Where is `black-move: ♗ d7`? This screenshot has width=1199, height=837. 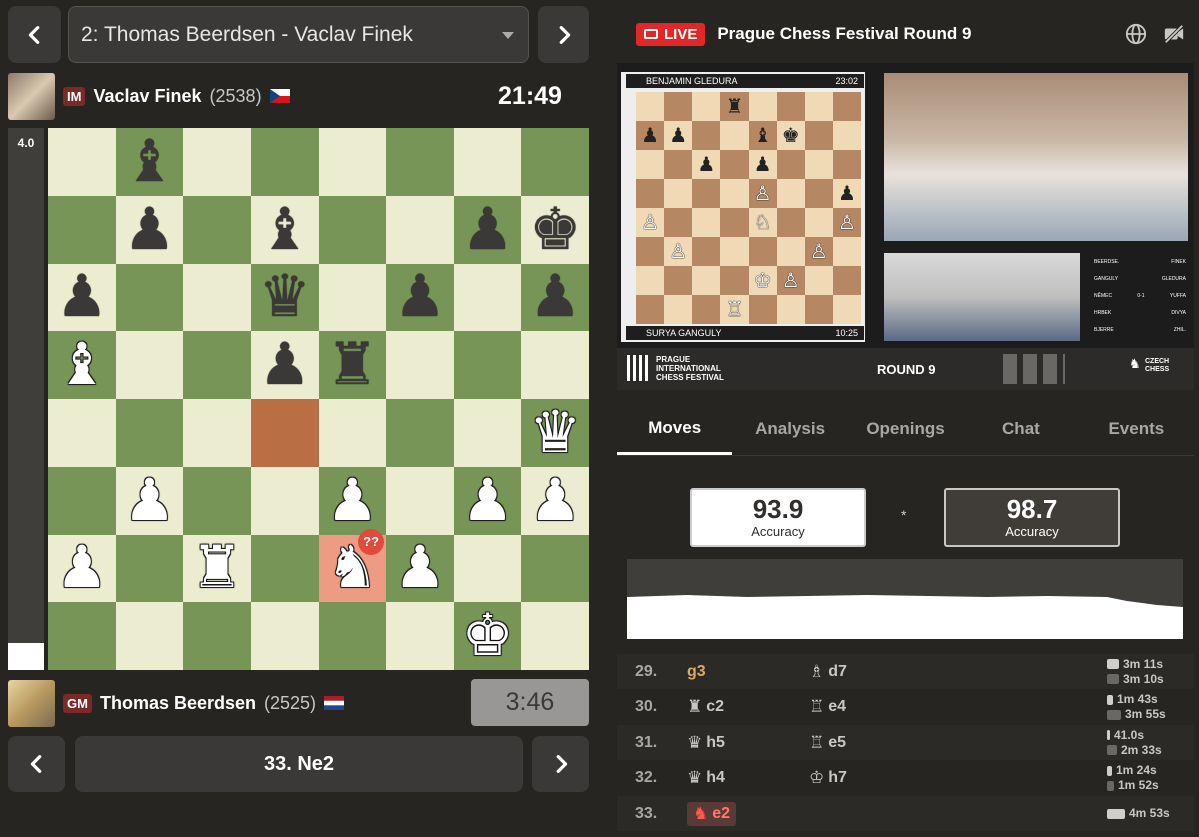
black-move: ♗ d7 is located at coordinates (828, 672).